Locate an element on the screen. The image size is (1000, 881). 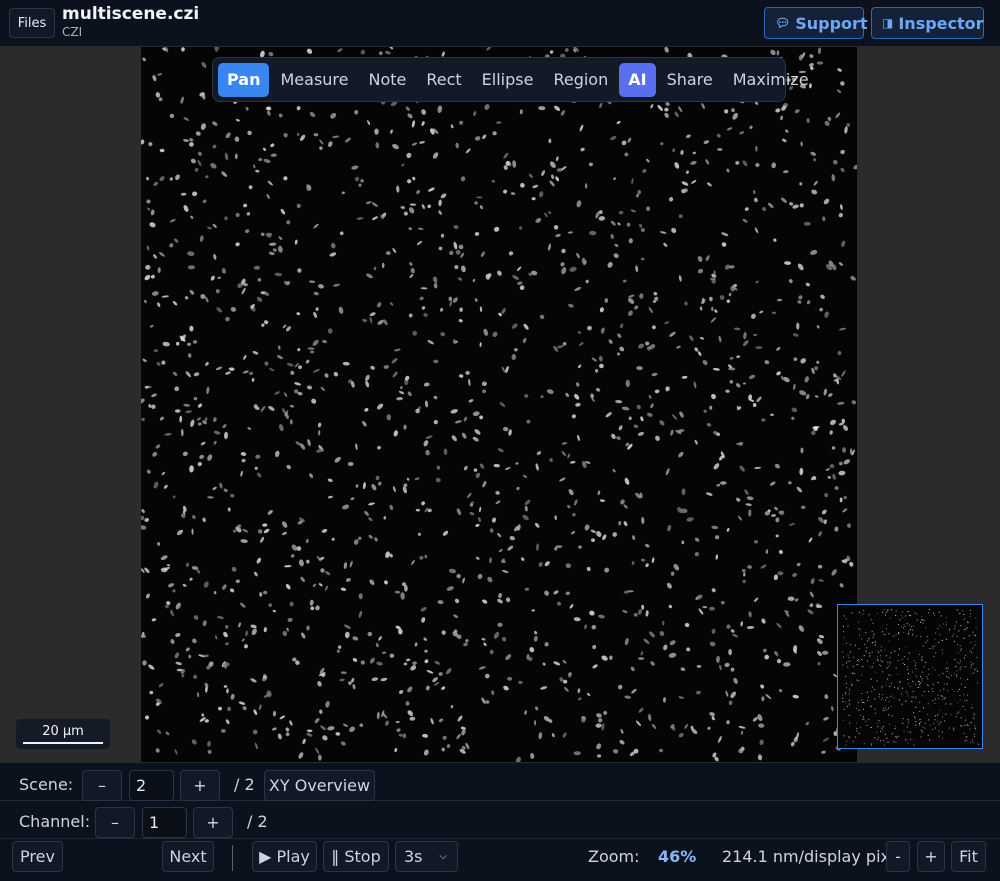
scale-bar-line is located at coordinates (63, 743).